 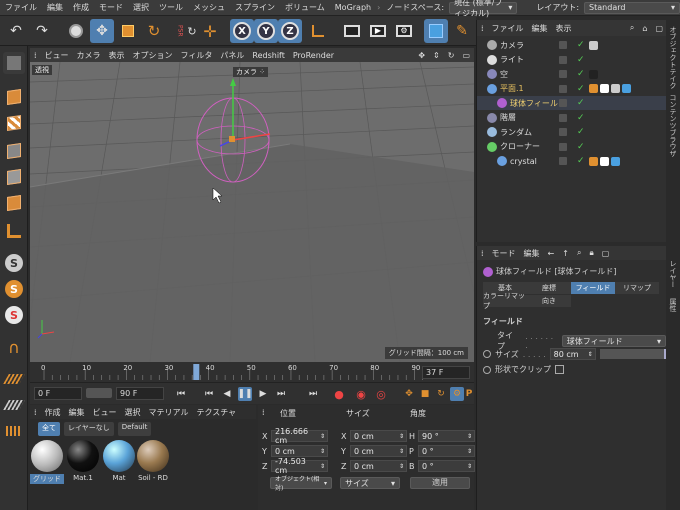 I want to click on node-space-select: 現在 (標準/フィジカル) ▾, so click(x=483, y=9).